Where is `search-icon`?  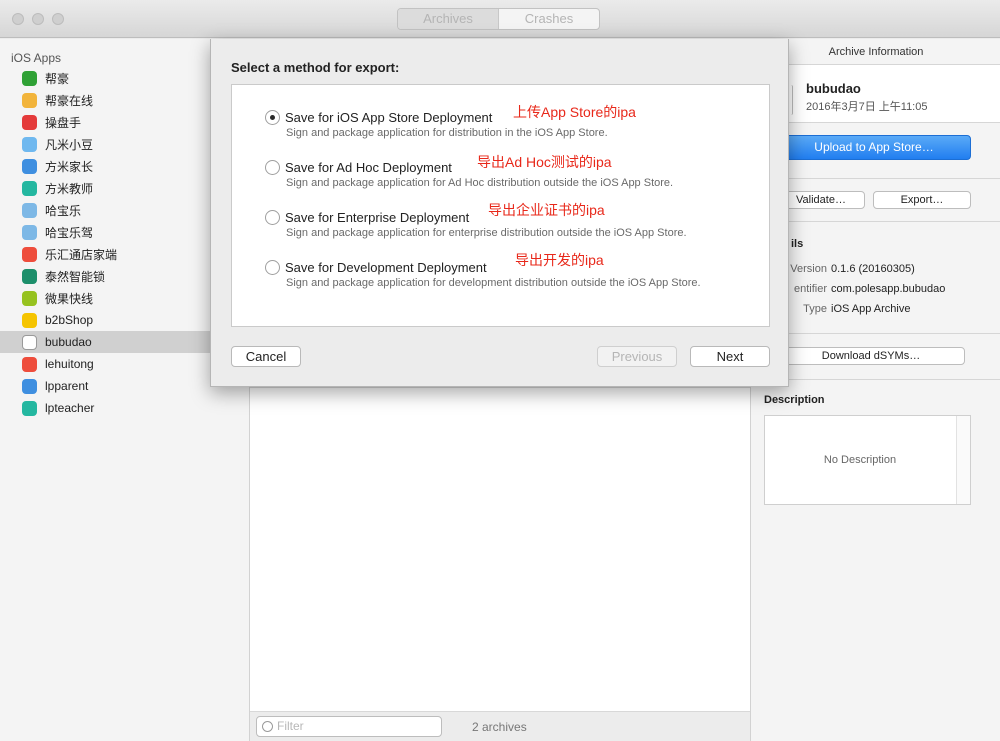 search-icon is located at coordinates (267, 726).